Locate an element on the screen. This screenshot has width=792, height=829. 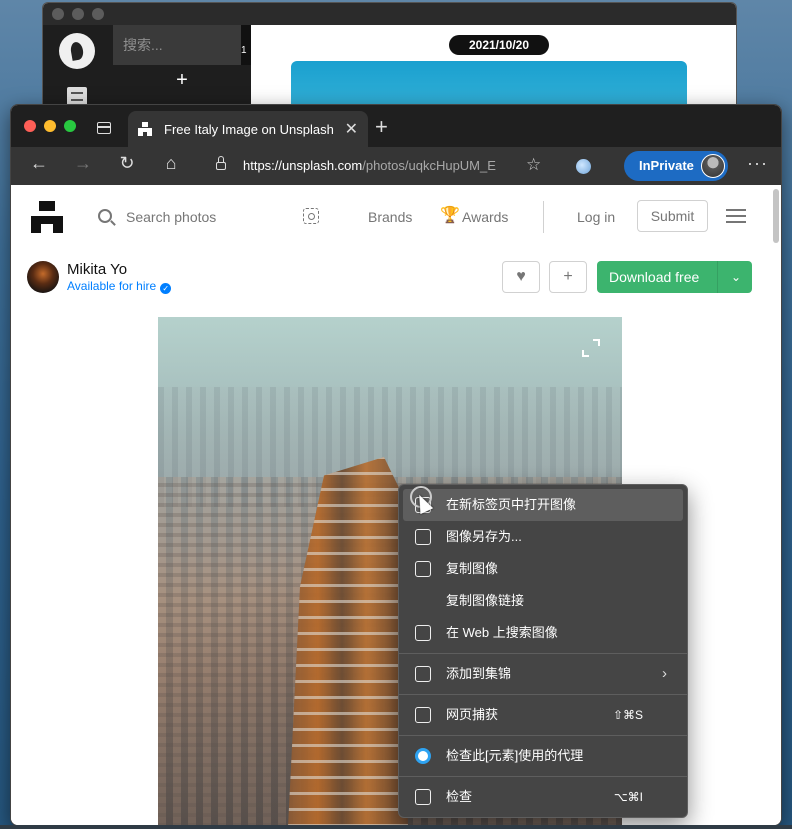
back-arrow-icon: ← is located at coordinates (39, 163).